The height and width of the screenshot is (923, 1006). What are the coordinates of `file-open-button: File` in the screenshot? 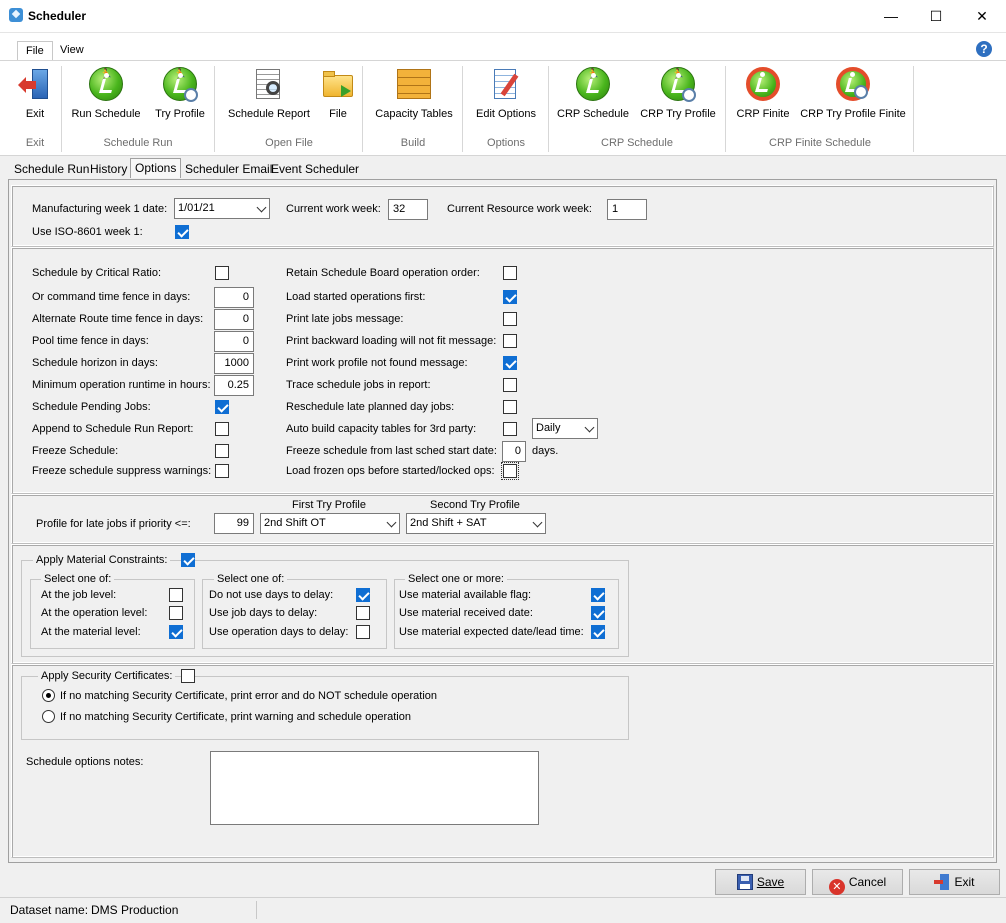 It's located at (338, 95).